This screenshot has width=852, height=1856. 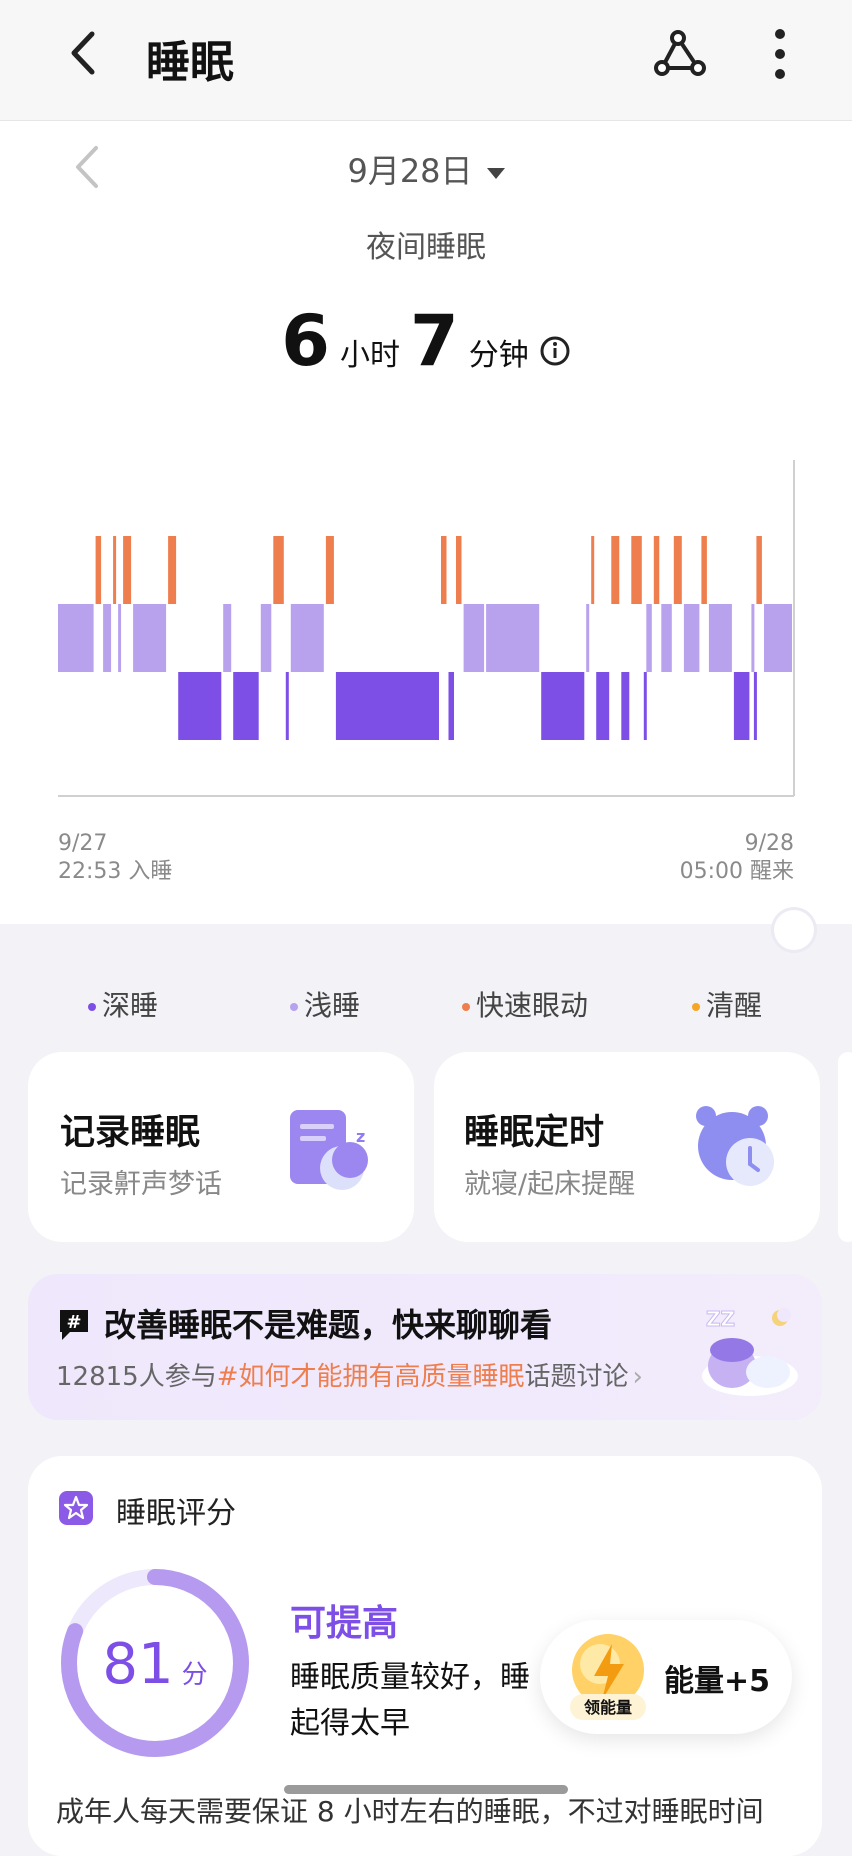 What do you see at coordinates (83, 53) in the screenshot?
I see `chevron-left-icon` at bounding box center [83, 53].